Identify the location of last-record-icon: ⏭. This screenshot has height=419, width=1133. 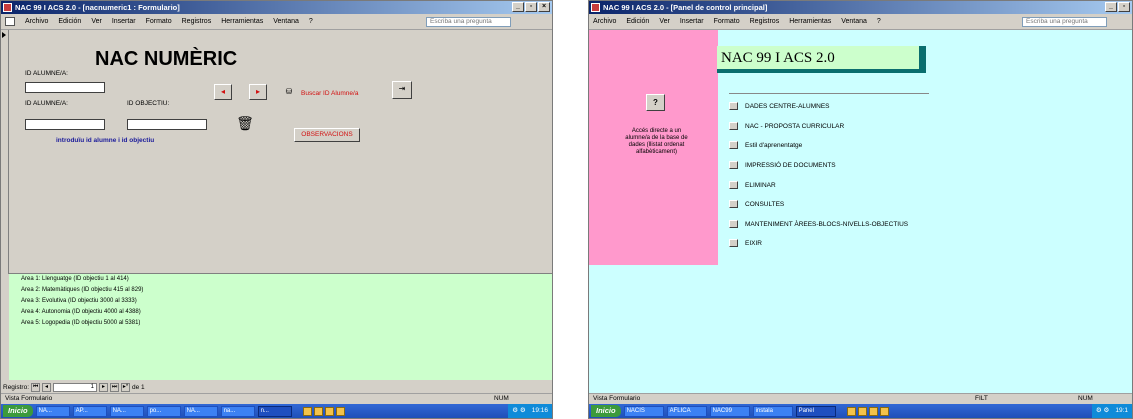
(115, 387).